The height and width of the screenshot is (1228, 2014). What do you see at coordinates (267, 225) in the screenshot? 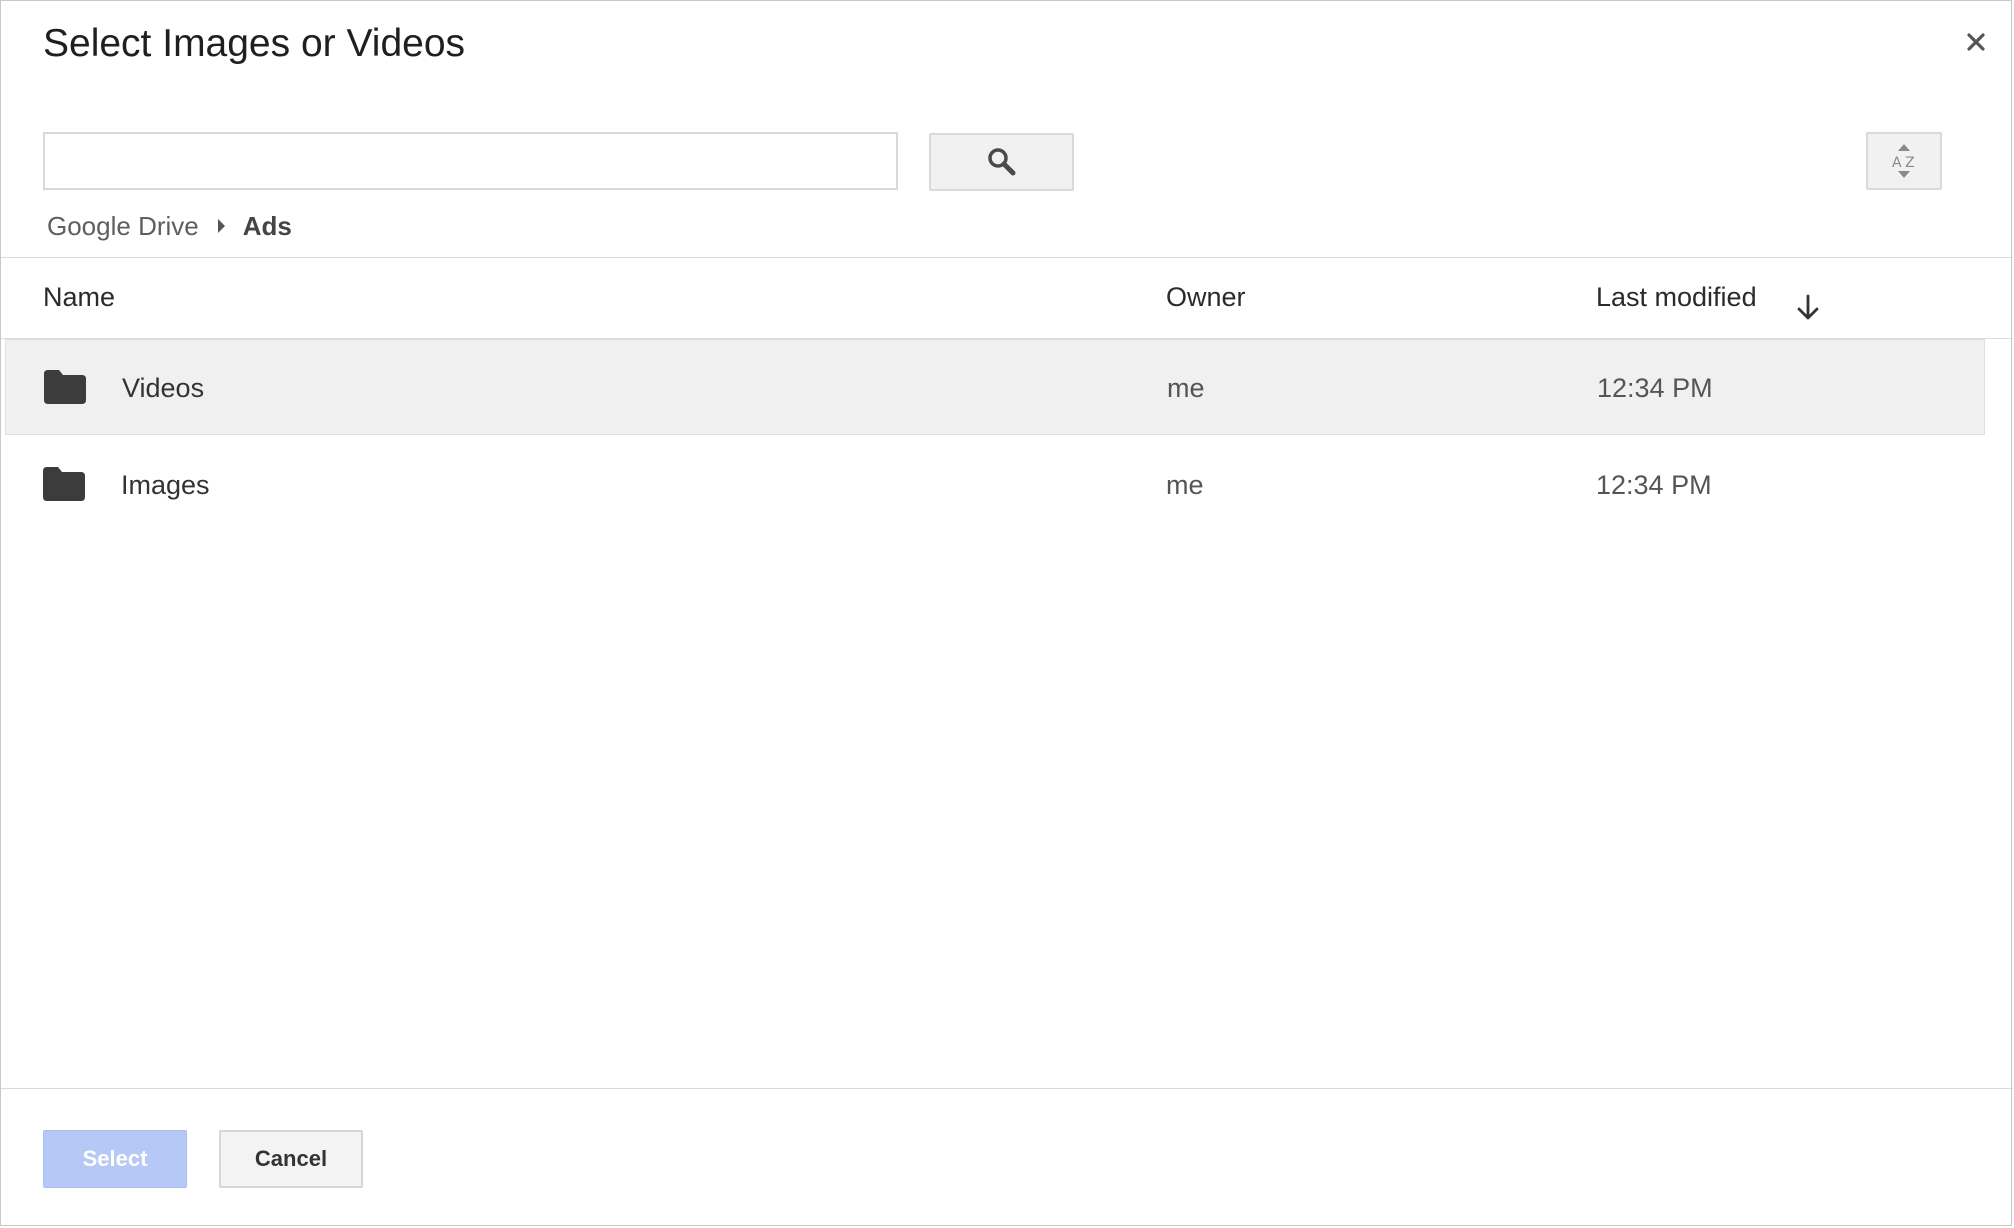
I see `breadcrumb-current: Ads` at bounding box center [267, 225].